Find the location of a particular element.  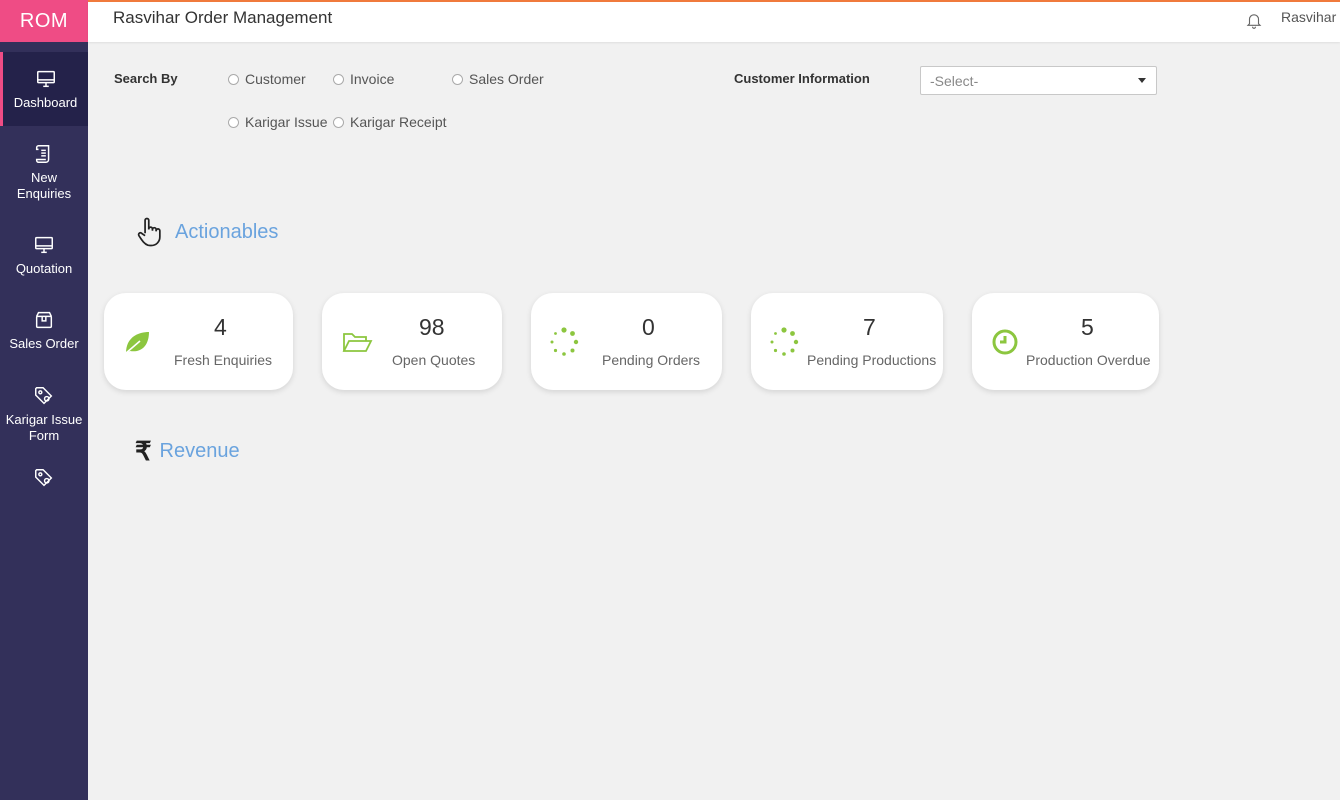

sidebar-item-quotation: Quotation is located at coordinates (44, 255).